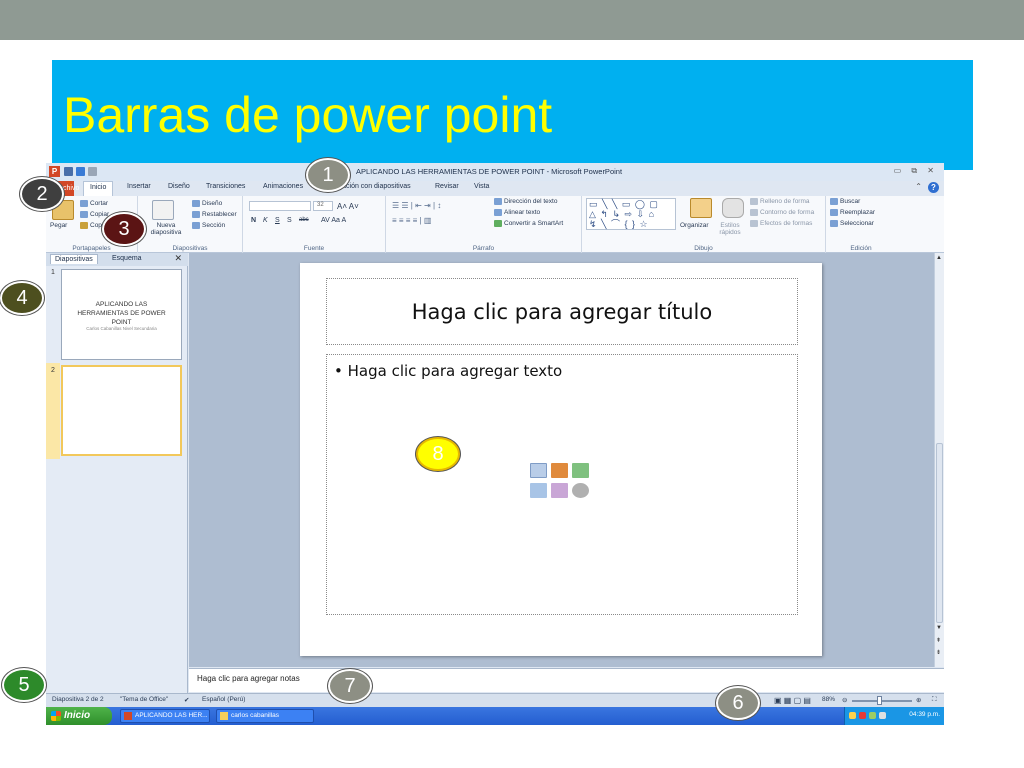 Image resolution: width=1024 pixels, height=768 pixels. Describe the element at coordinates (483, 248) in the screenshot. I see `group-label-parrafo: Párrafo` at that location.